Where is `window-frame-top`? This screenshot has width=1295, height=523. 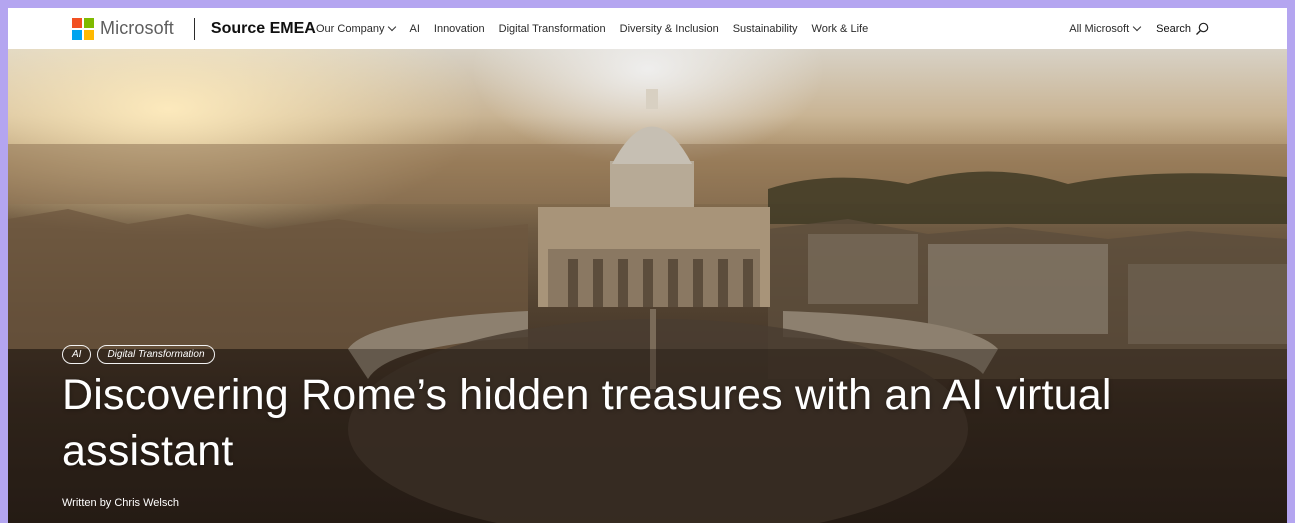 window-frame-top is located at coordinates (647, 4).